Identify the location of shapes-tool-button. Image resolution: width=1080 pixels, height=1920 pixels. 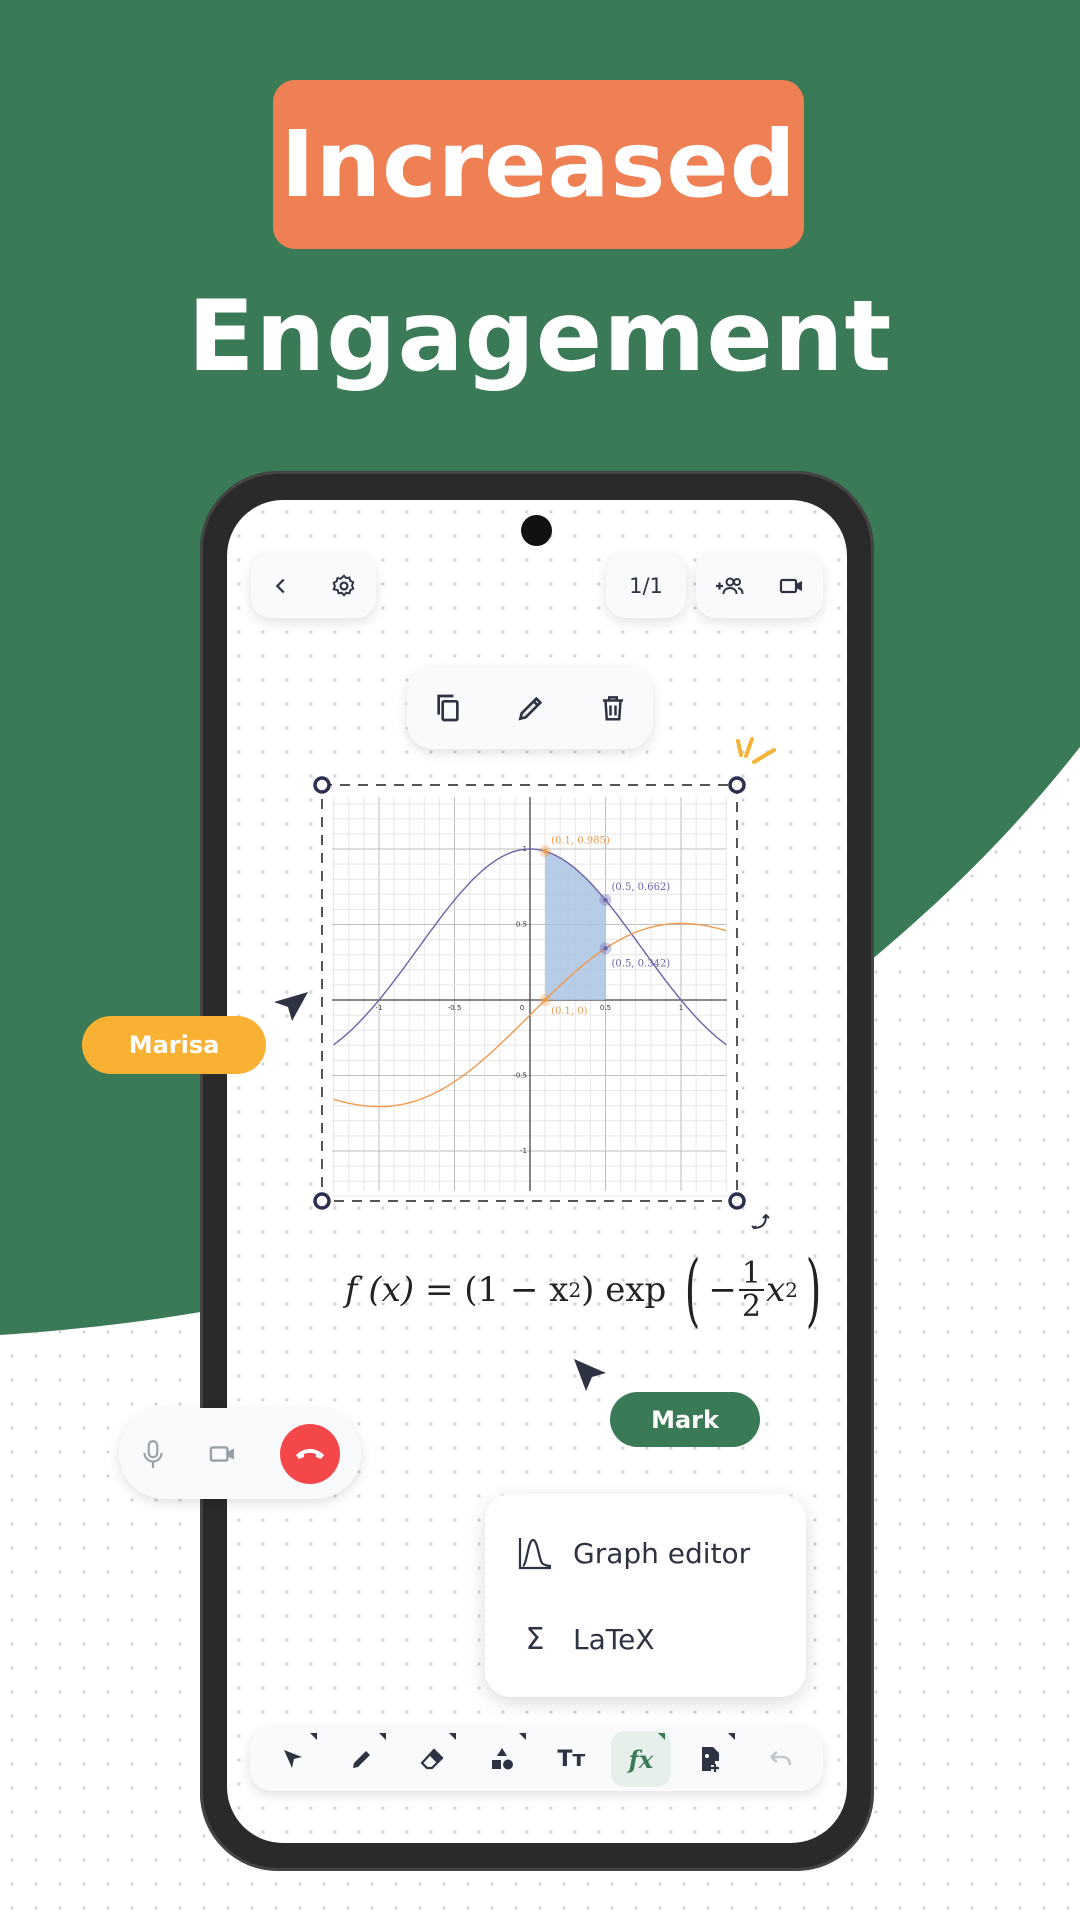
(502, 1759).